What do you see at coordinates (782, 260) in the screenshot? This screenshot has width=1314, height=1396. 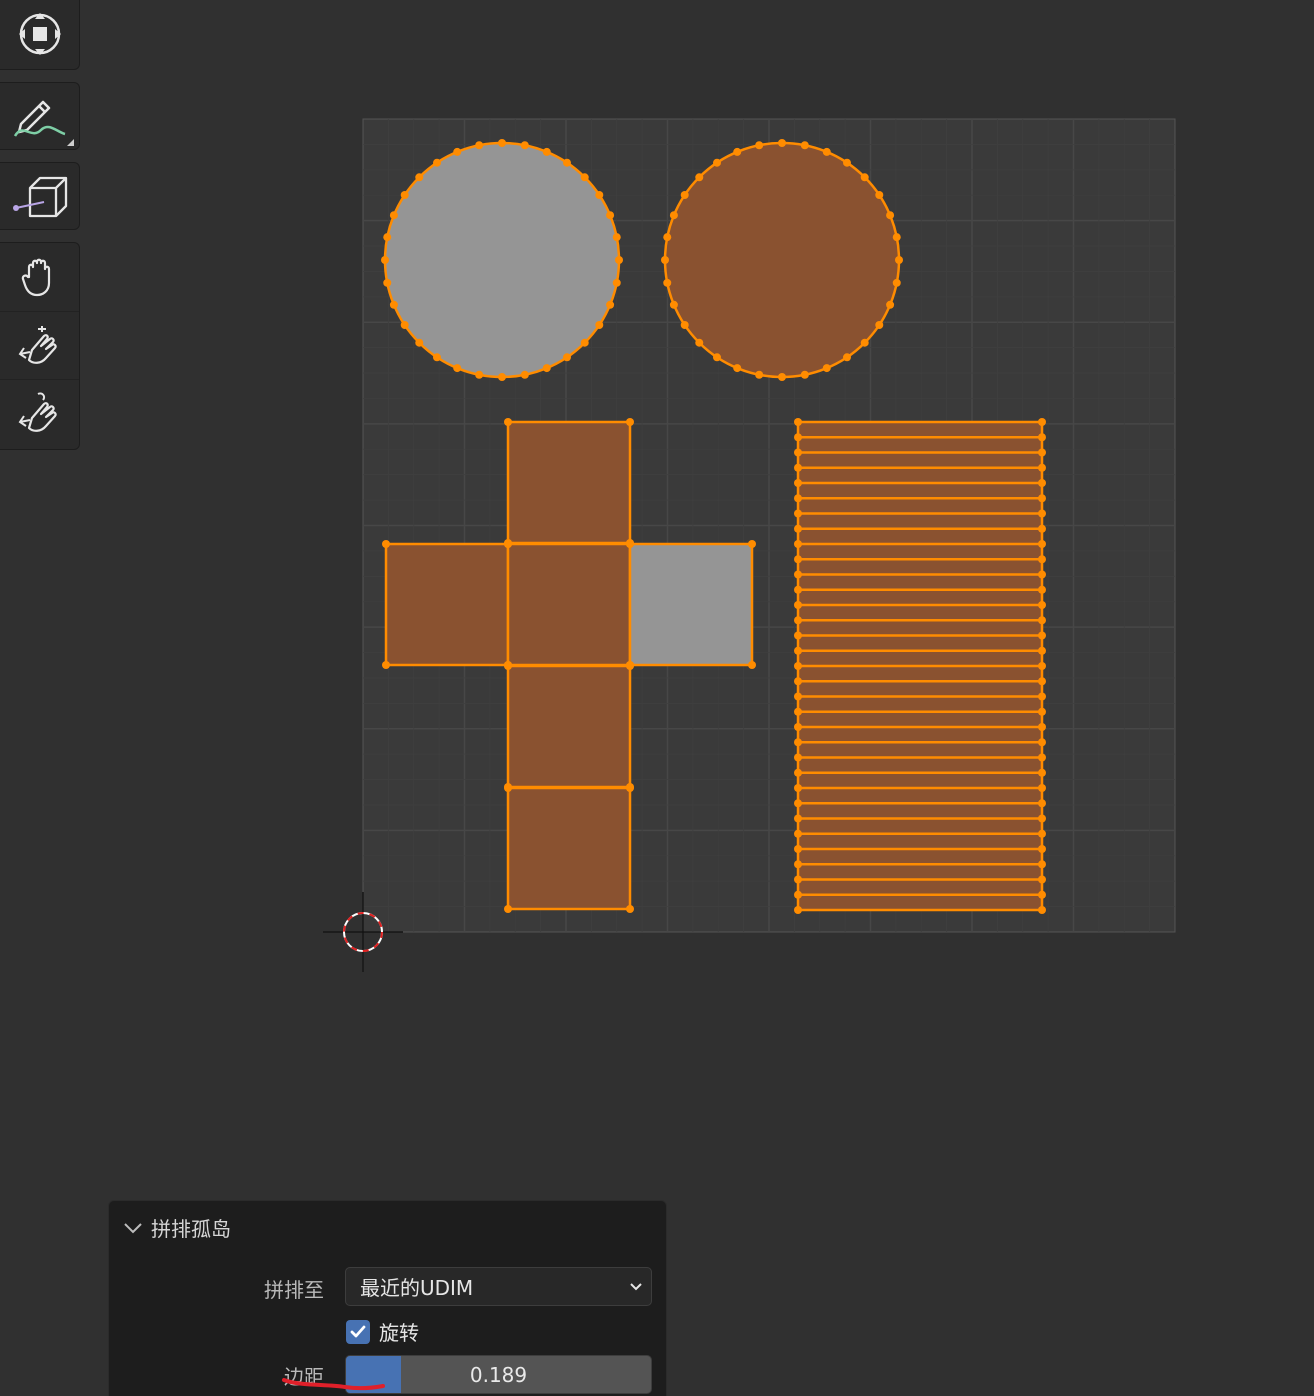 I see `circle-island-right` at bounding box center [782, 260].